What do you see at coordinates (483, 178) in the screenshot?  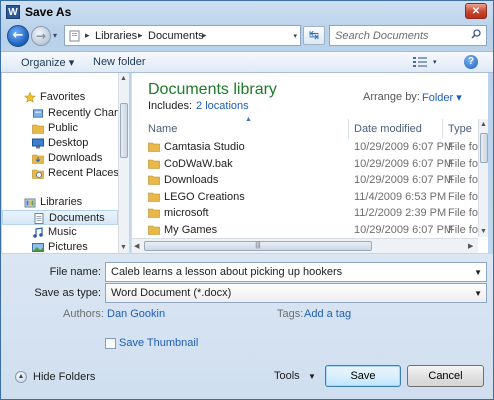 I see `file-list-vertical-scrollbar: ▲ ▼` at bounding box center [483, 178].